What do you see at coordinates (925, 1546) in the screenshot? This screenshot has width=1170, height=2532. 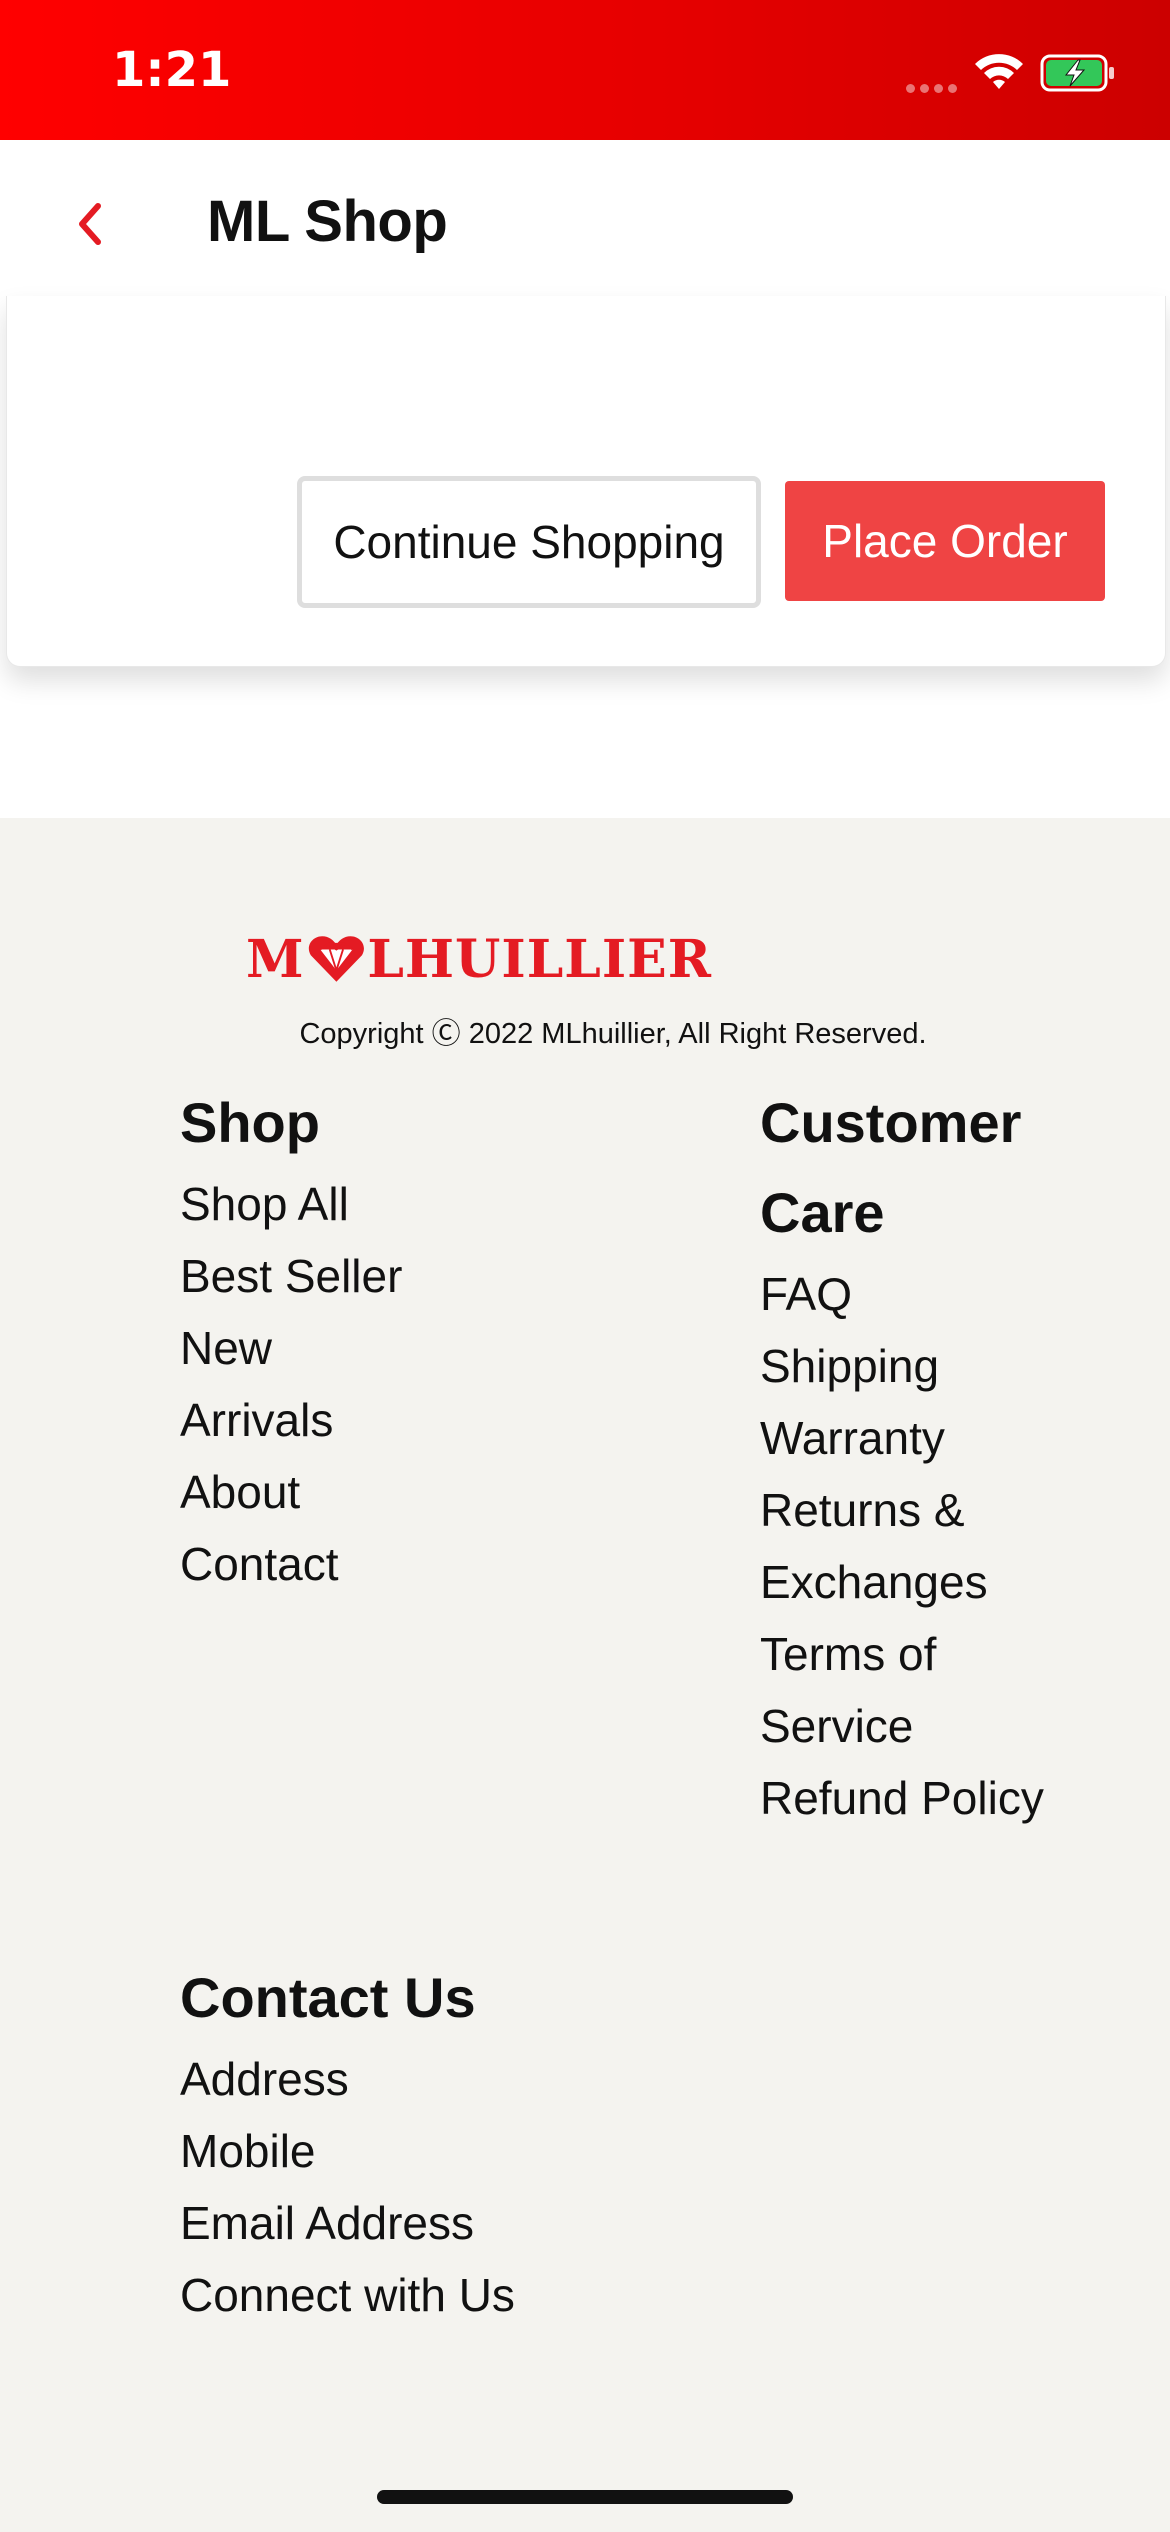 I see `footer-link-returns-exchanges: Returns & Exchanges` at bounding box center [925, 1546].